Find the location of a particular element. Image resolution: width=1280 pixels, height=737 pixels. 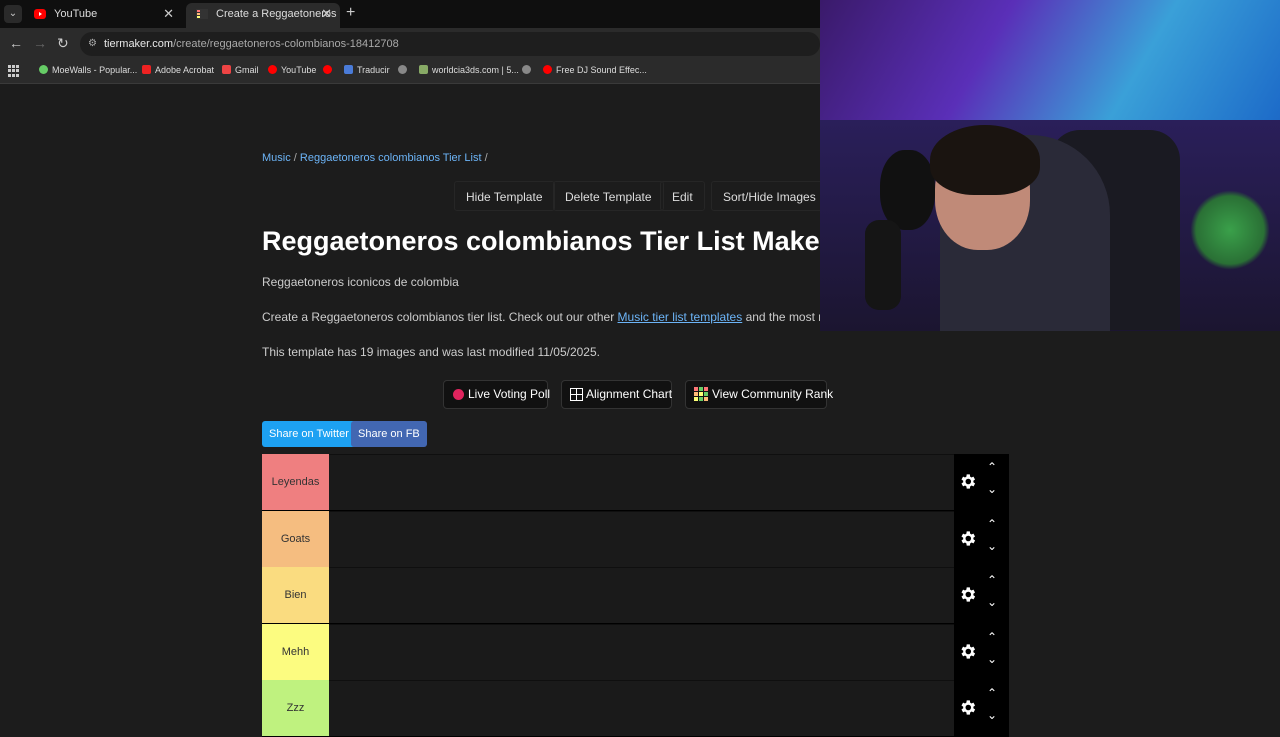

music-templates-link: Music tier list templates is located at coordinates (680, 317).